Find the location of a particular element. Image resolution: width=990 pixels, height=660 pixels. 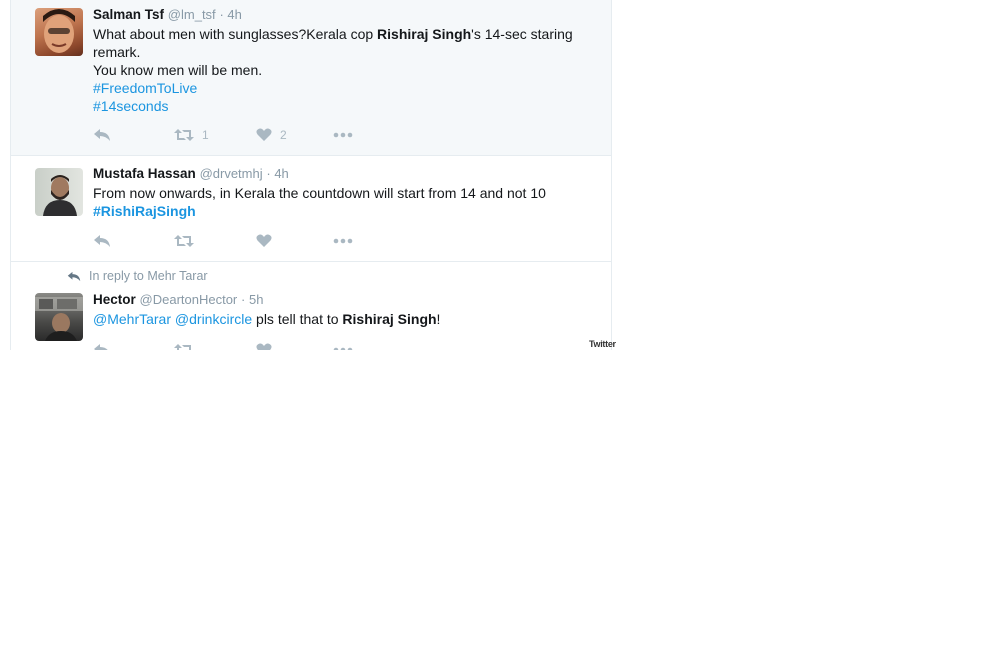

hashtag-link: #RishiRajSingh is located at coordinates (345, 211).